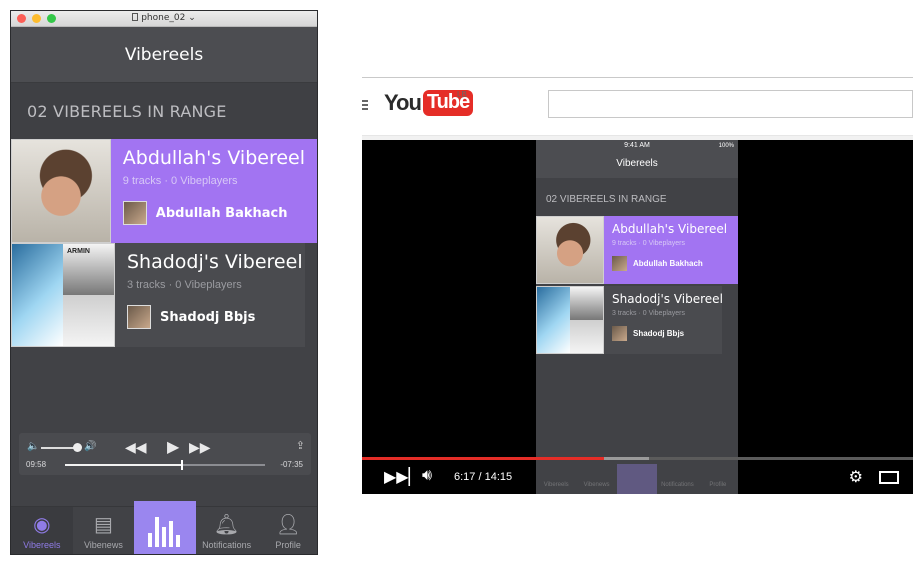  I want to click on share-icon: ⇪, so click(300, 445).